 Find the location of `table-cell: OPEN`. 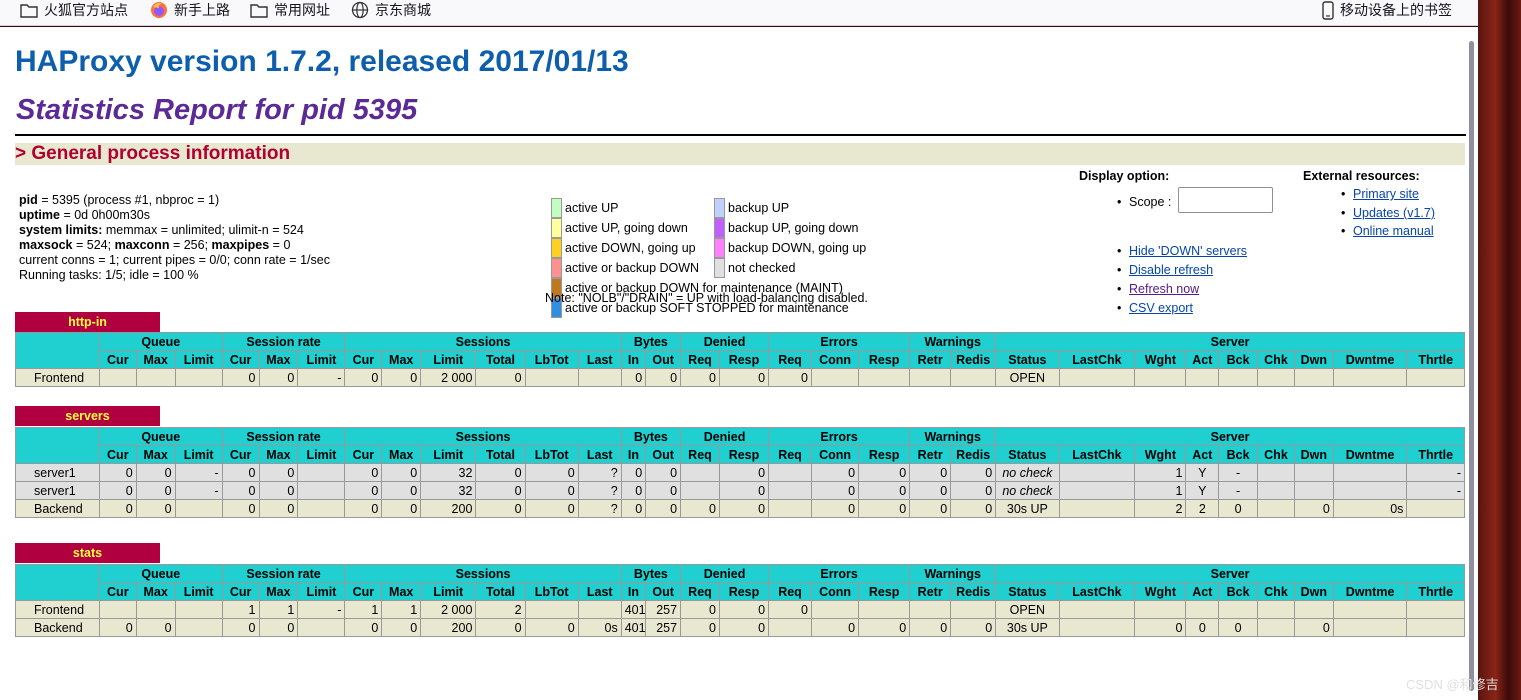

table-cell: OPEN is located at coordinates (1027, 377).